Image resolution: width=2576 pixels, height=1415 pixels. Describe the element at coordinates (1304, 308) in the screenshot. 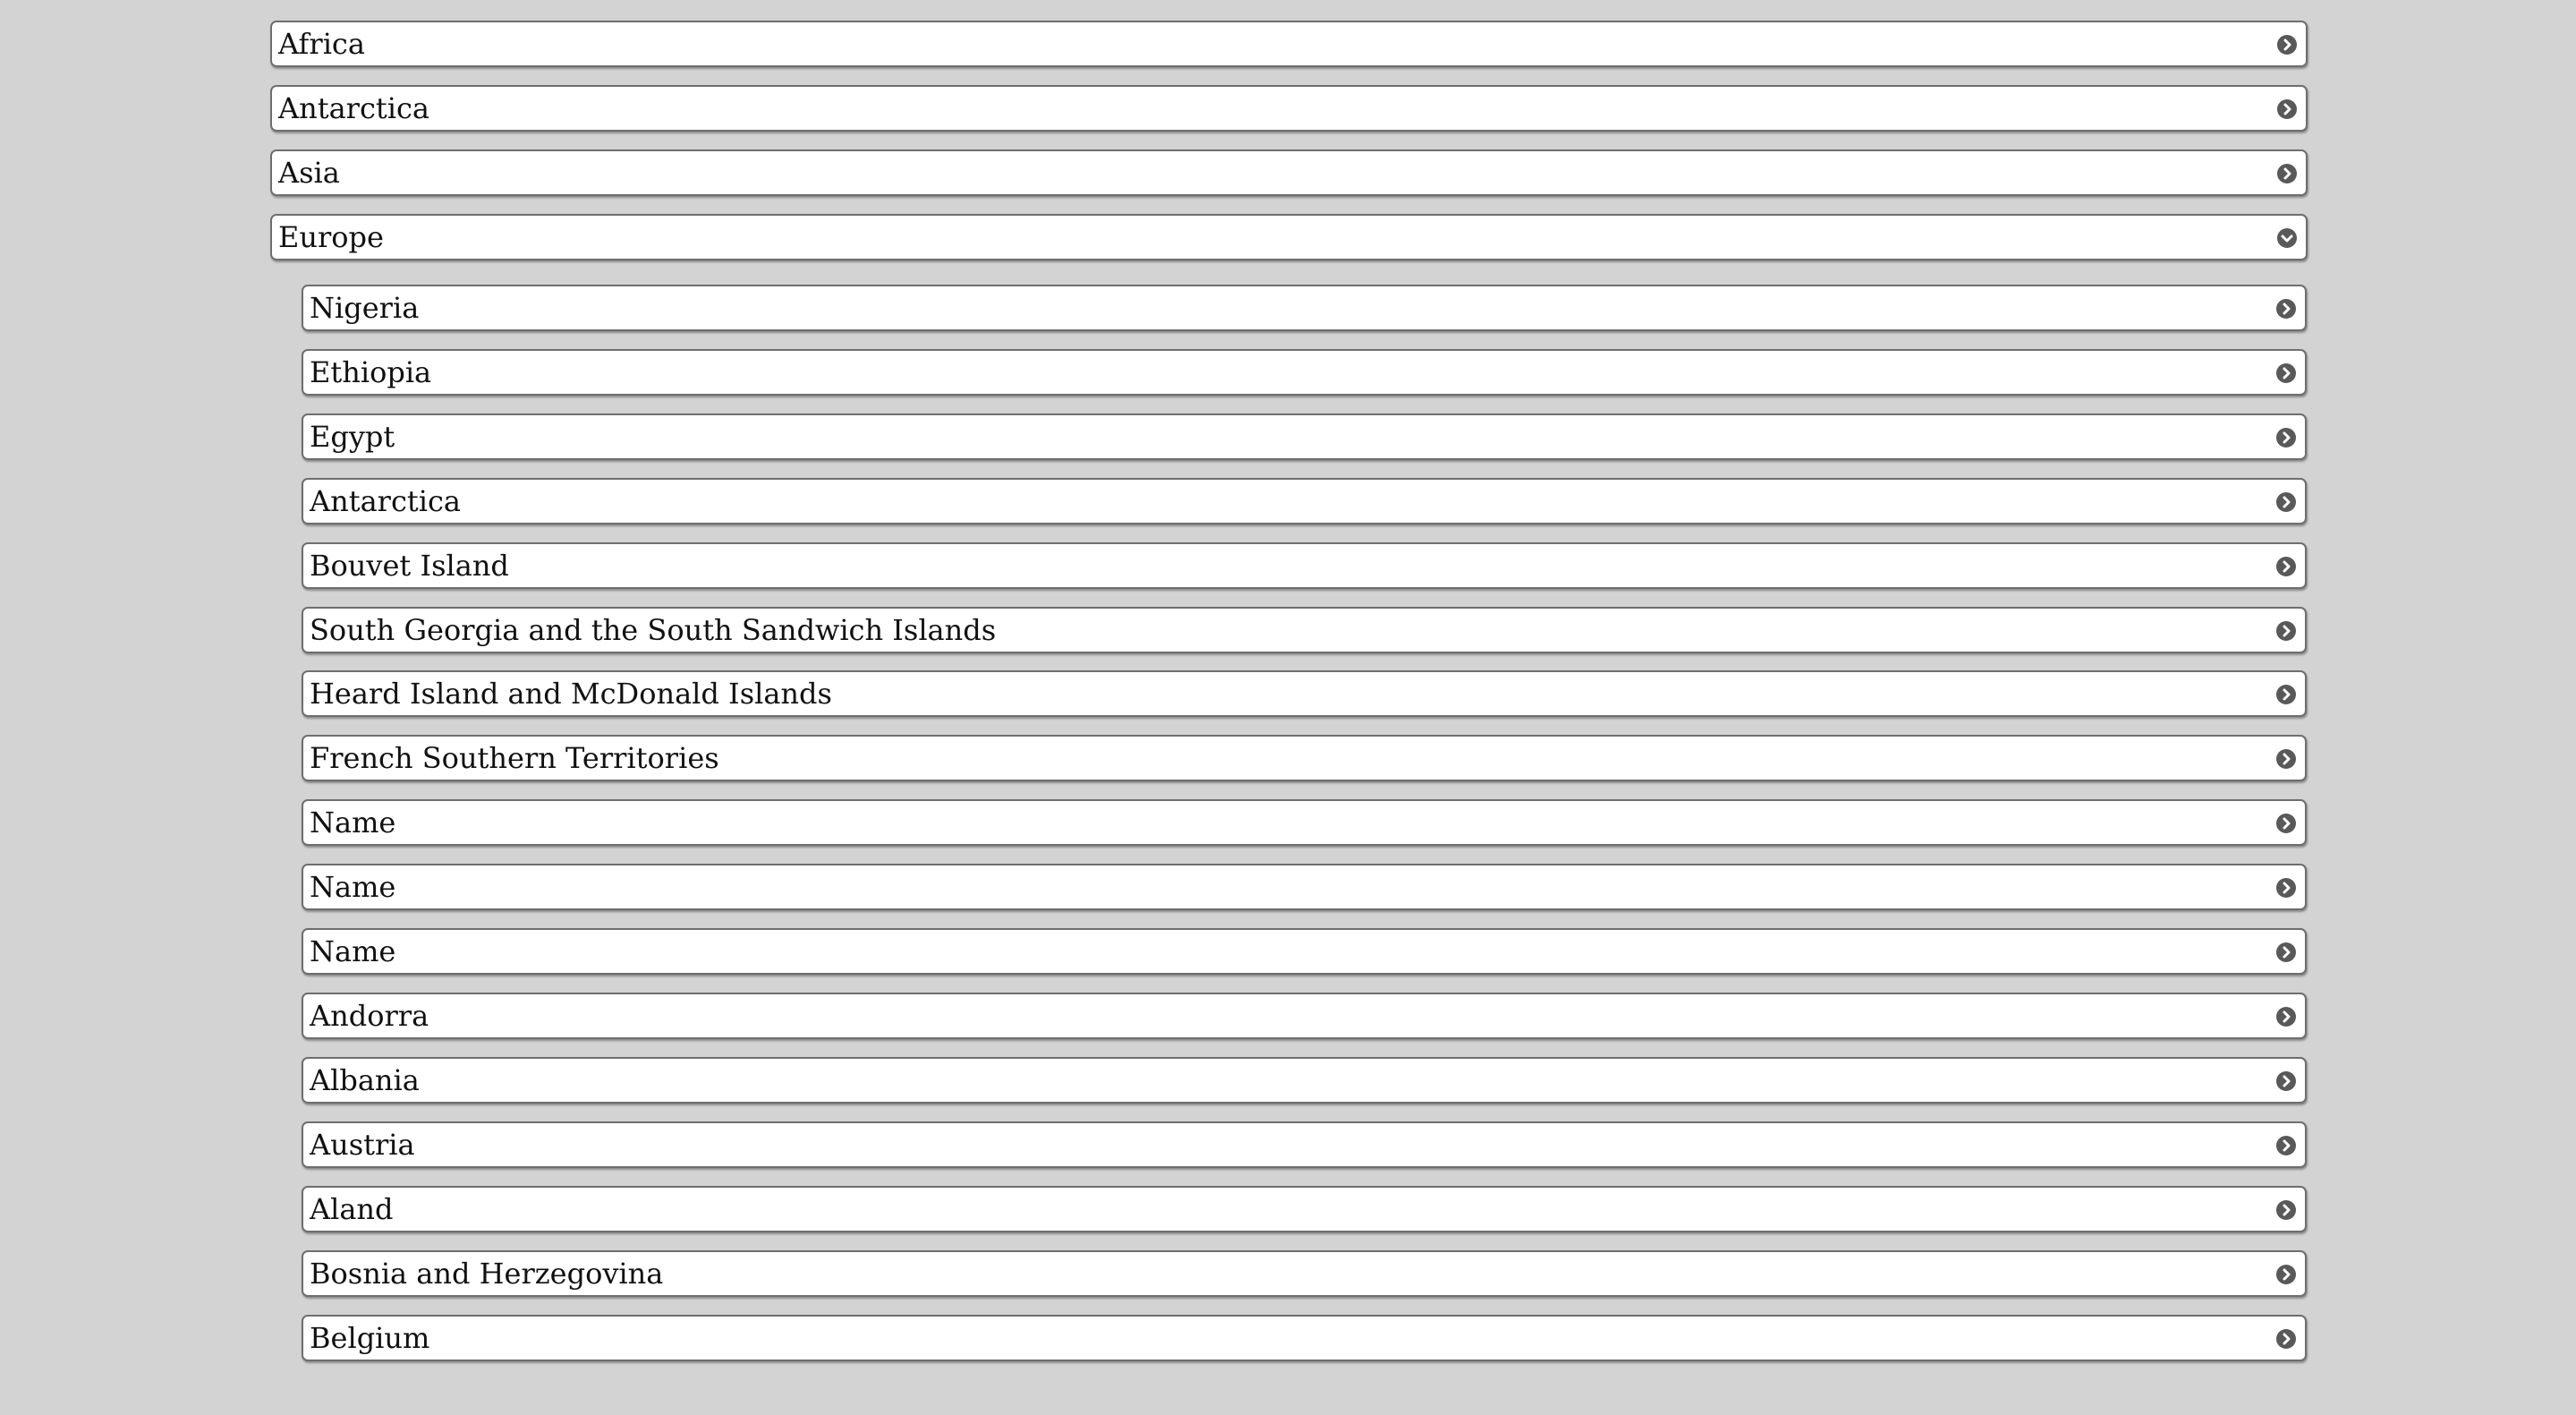

I see `country-item: Nigeria` at that location.